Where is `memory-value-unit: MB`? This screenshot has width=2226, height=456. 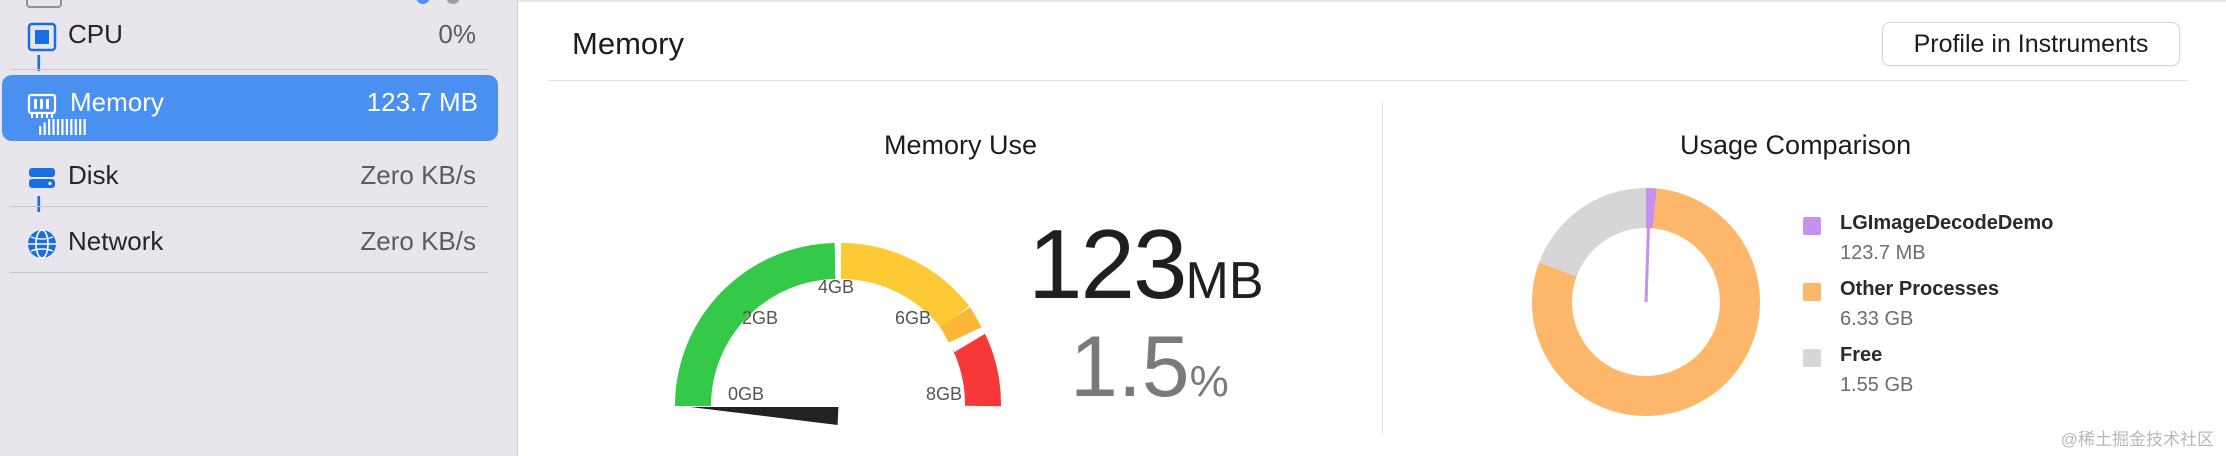
memory-value-unit: MB is located at coordinates (1224, 281).